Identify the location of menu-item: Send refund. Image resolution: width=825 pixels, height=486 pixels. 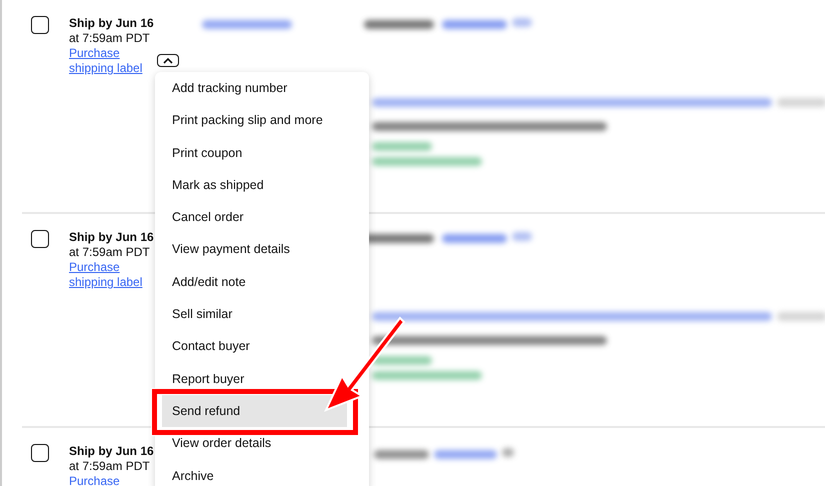
(254, 411).